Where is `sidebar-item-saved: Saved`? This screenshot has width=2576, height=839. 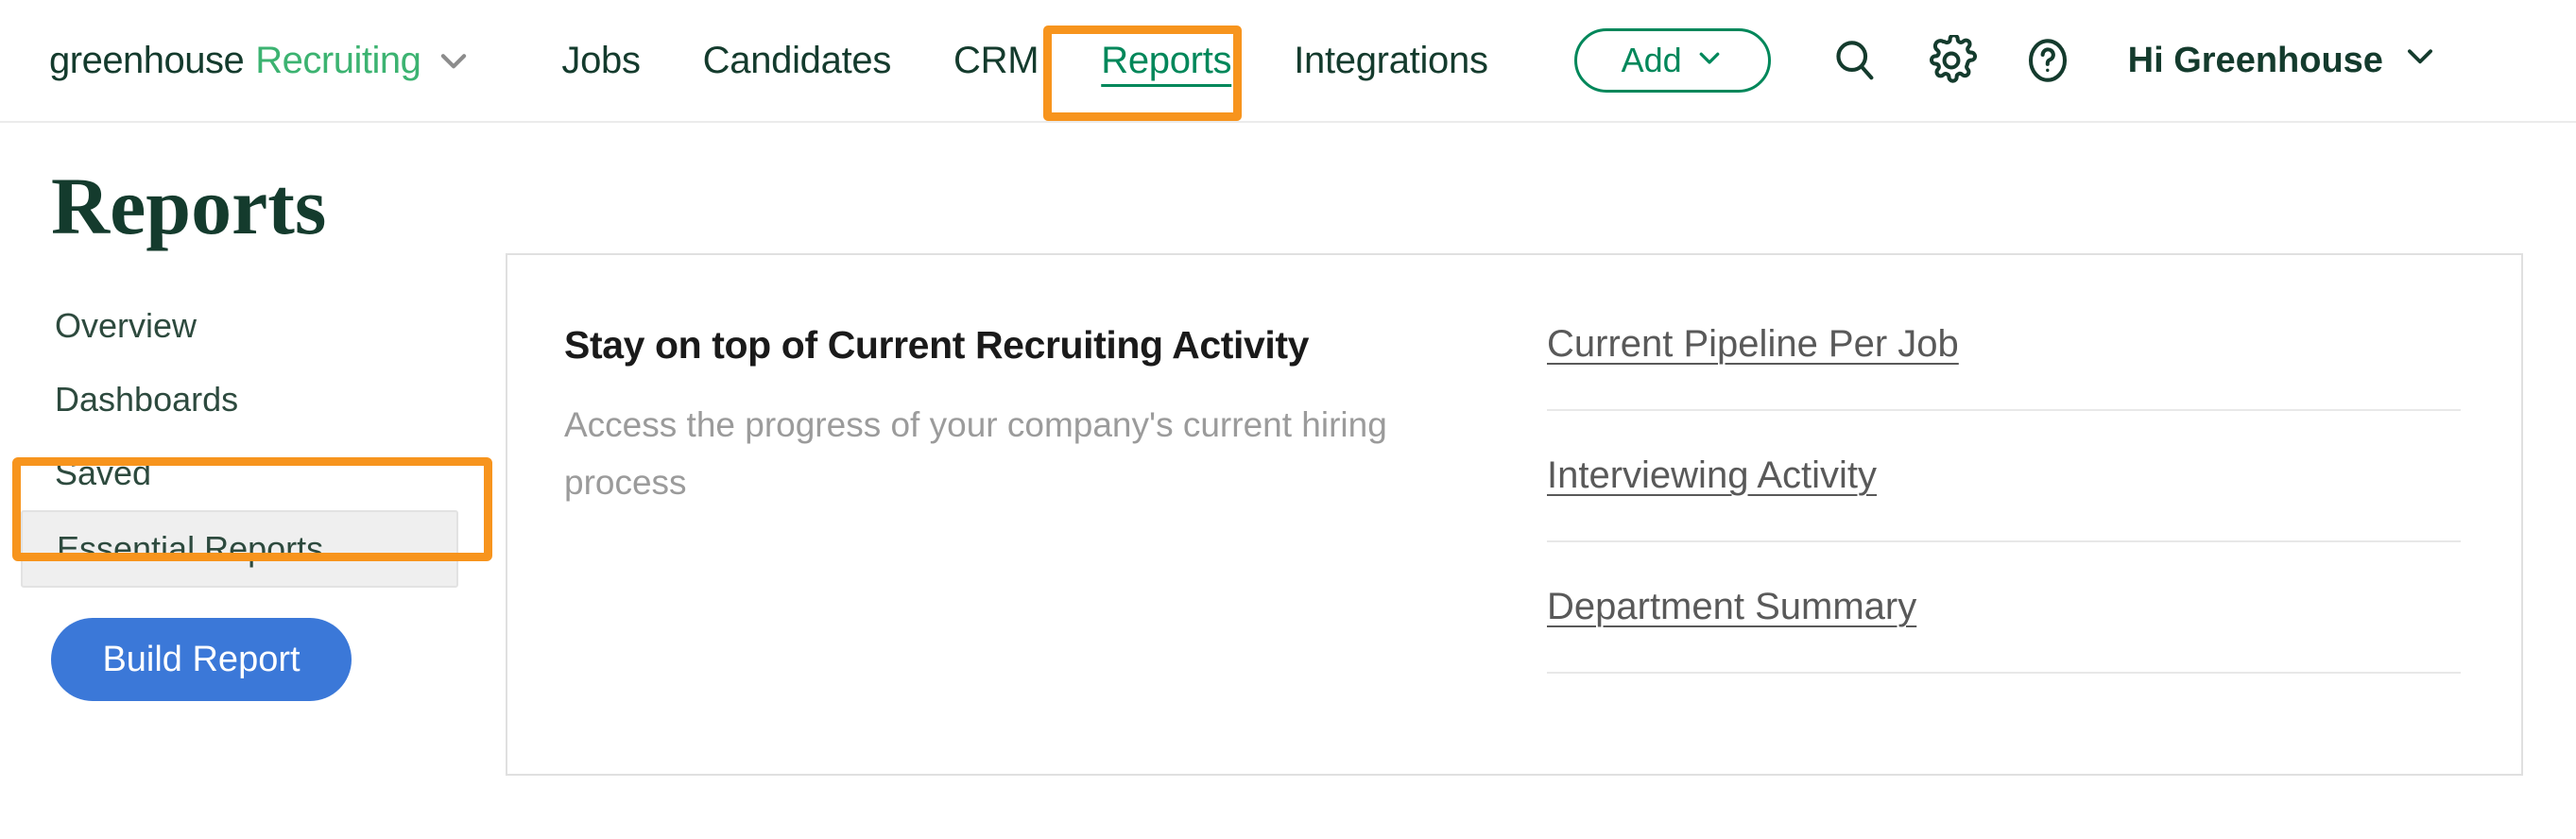 sidebar-item-saved: Saved is located at coordinates (253, 473).